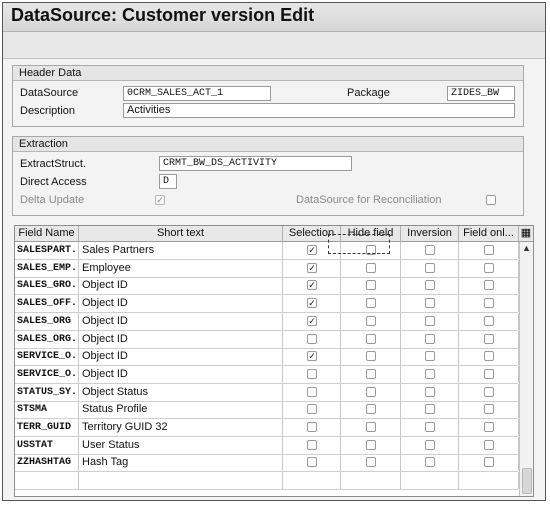  What do you see at coordinates (181, 392) in the screenshot?
I see `short-text-cell: Object Status` at bounding box center [181, 392].